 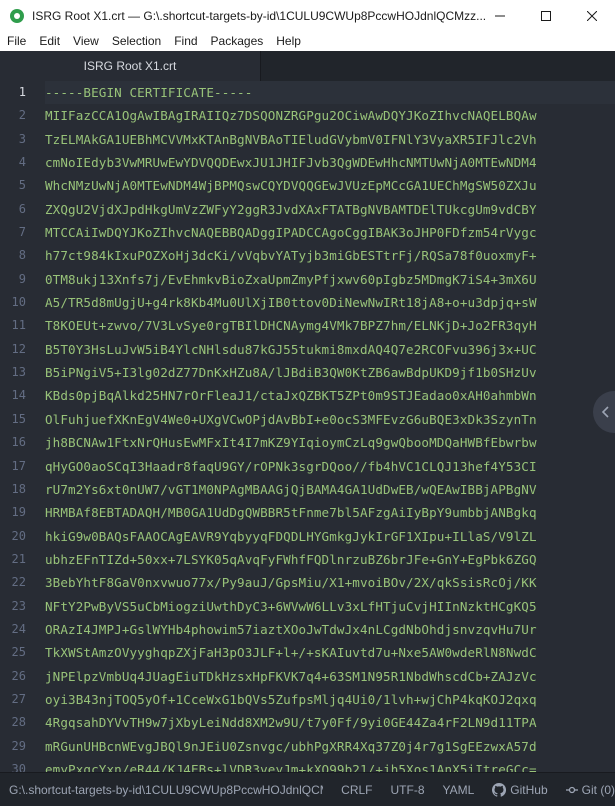 What do you see at coordinates (16, 41) in the screenshot?
I see `menu-file: File` at bounding box center [16, 41].